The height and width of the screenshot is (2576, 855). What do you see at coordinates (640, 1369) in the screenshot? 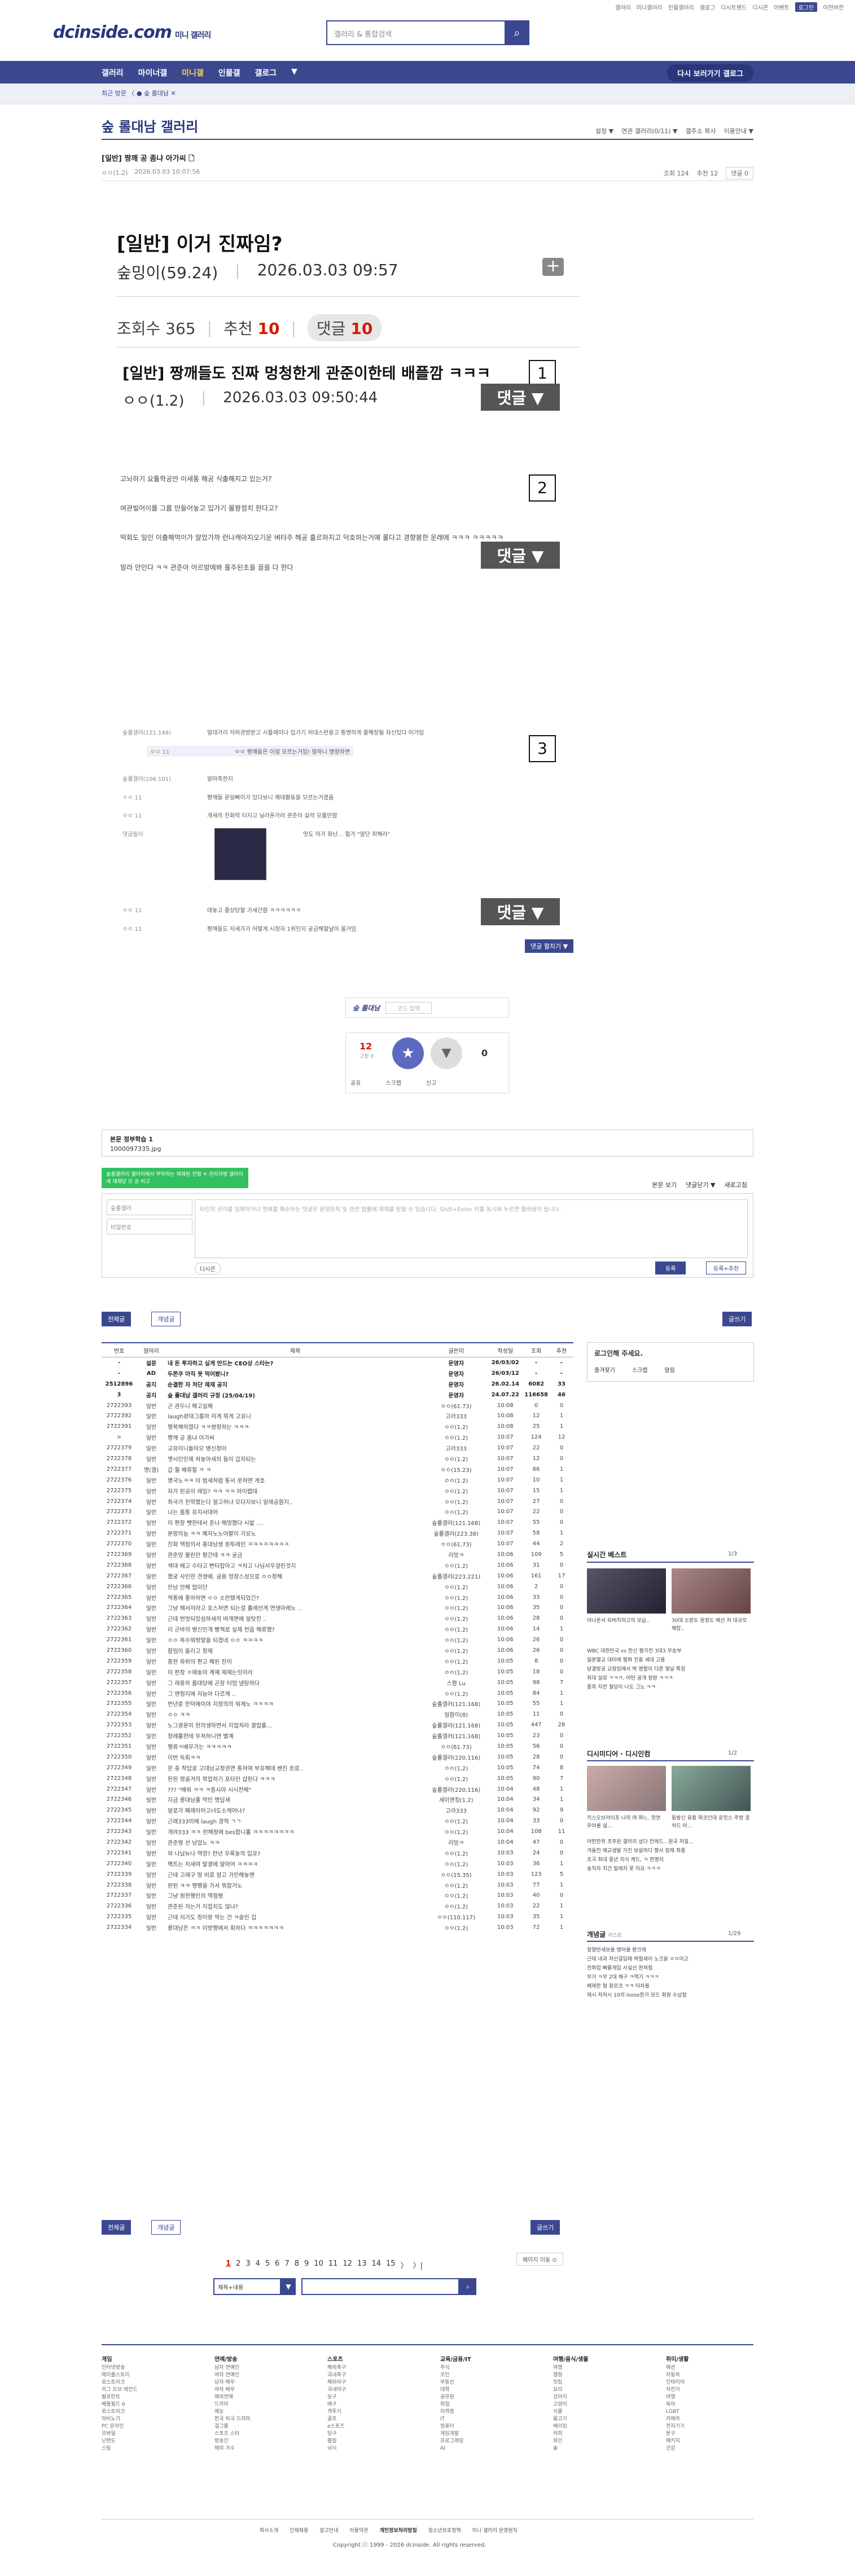
I see `scrap-list-button: 스크랩` at bounding box center [640, 1369].